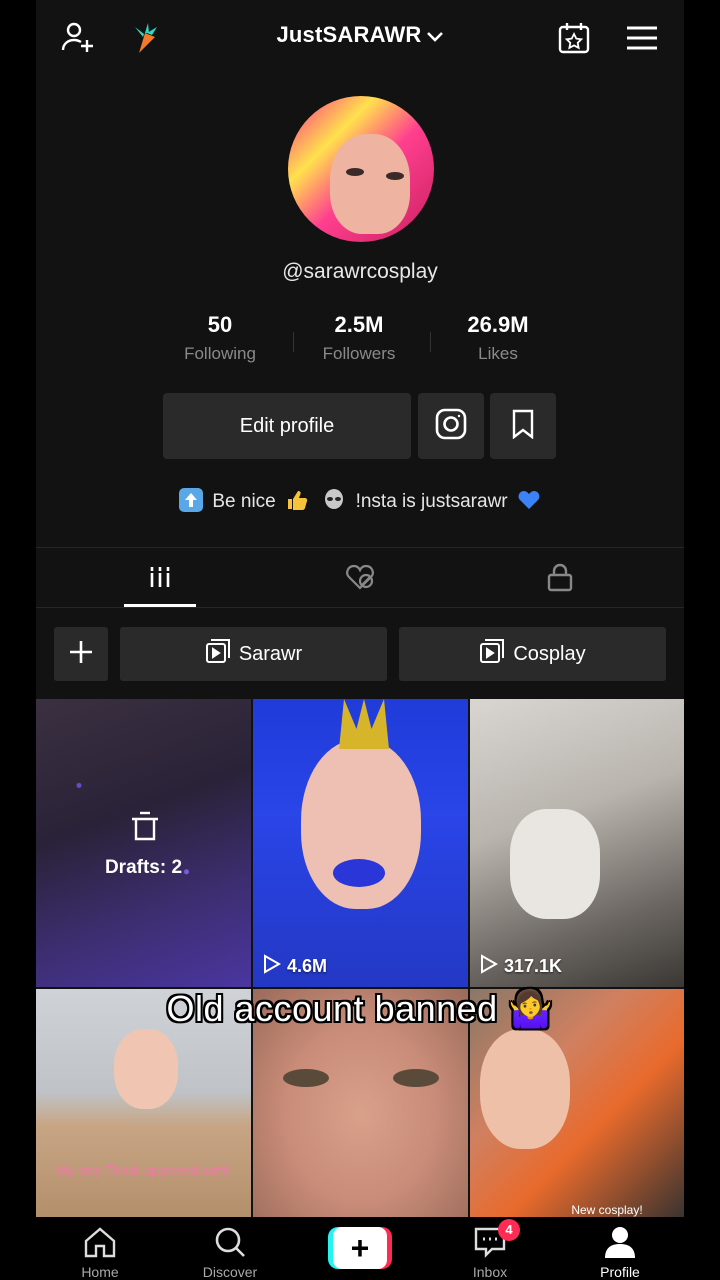 Image resolution: width=720 pixels, height=1280 pixels. I want to click on inbox-badge: 4, so click(509, 1230).